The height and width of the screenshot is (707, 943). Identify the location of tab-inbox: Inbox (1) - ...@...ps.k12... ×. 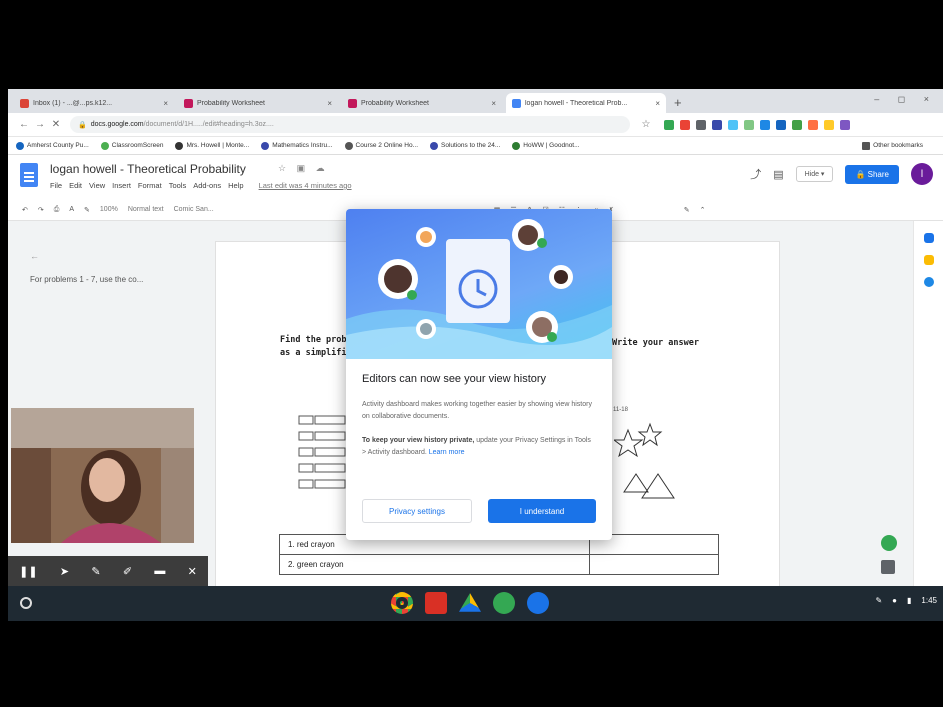
(94, 103).